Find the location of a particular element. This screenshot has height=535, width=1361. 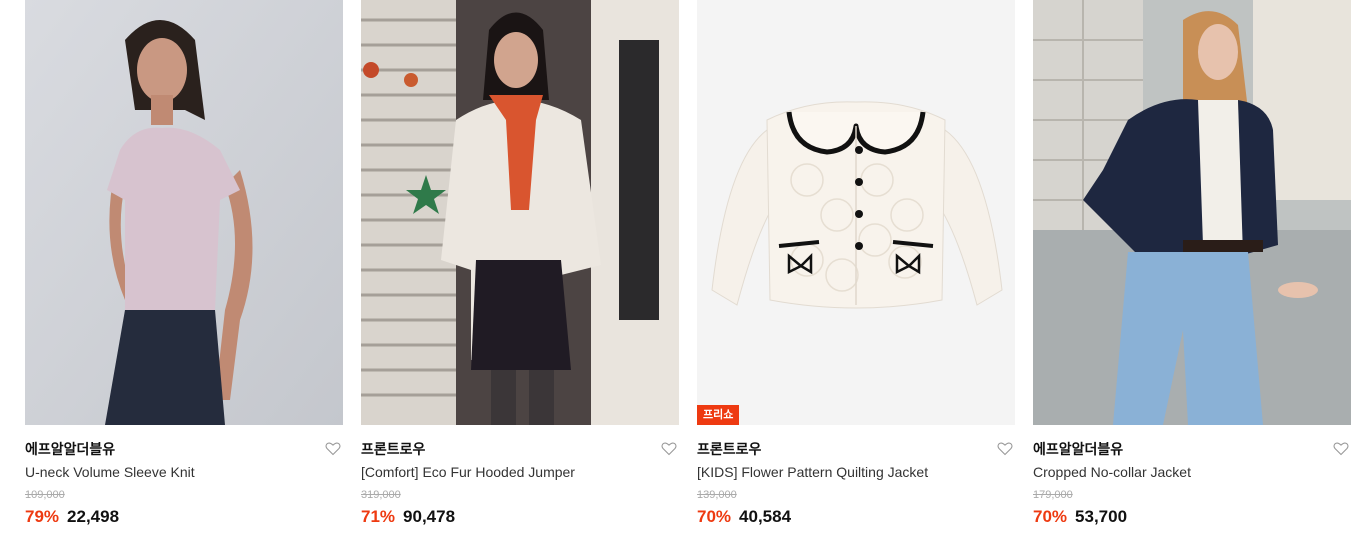

original-price: 179,000 is located at coordinates (1053, 495).